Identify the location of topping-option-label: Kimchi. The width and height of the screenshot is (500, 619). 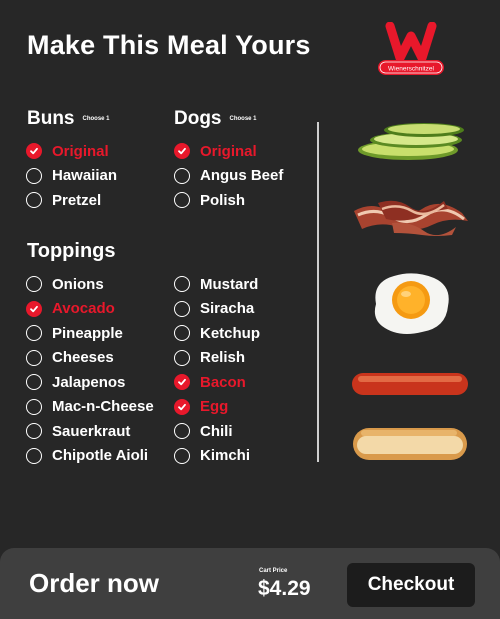
(225, 455).